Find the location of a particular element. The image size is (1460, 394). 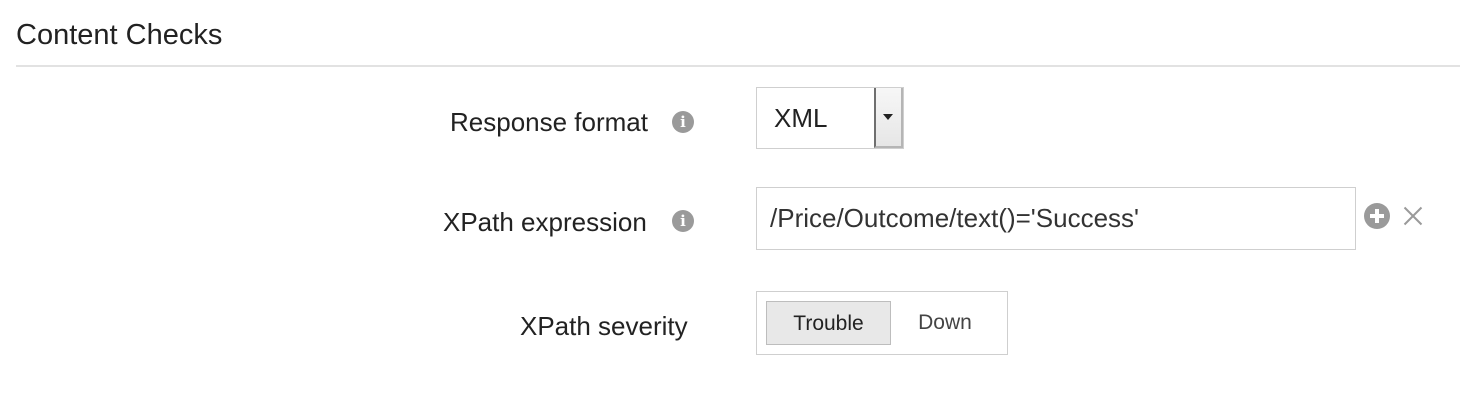

severity-option-down: Down is located at coordinates (945, 323).